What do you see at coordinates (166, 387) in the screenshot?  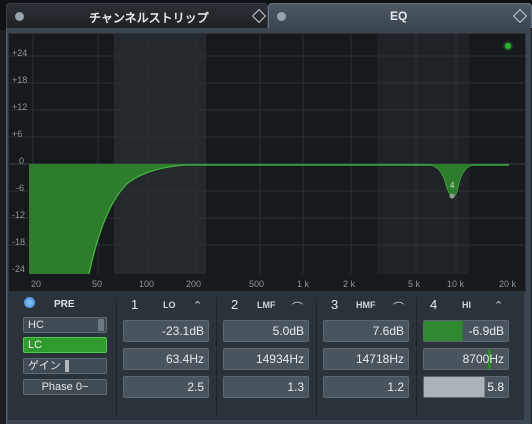 I see `band1-q: 2.5` at bounding box center [166, 387].